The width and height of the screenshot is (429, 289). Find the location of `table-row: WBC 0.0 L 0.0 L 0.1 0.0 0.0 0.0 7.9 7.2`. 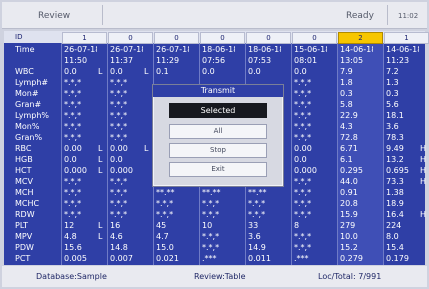

table-row: WBC 0.0 L 0.0 L 0.1 0.0 0.0 0.0 7.9 7.2 is located at coordinates (214, 71).